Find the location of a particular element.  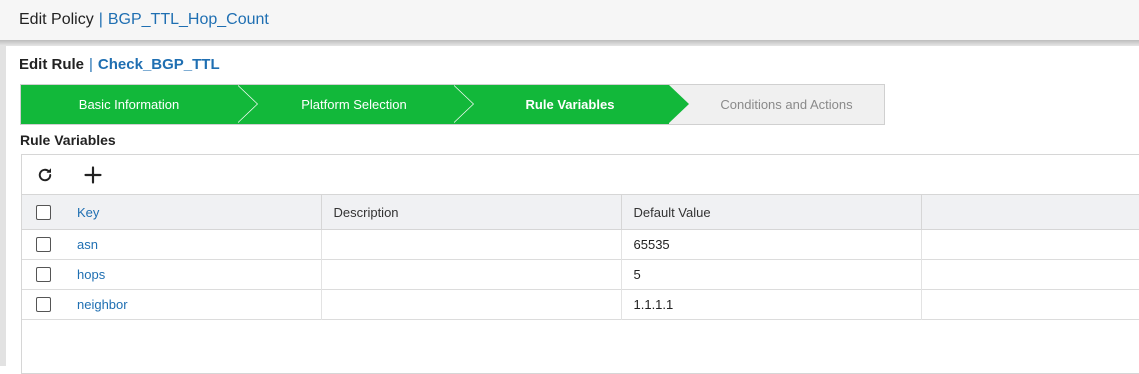

column-header-key: Key is located at coordinates (199, 212).